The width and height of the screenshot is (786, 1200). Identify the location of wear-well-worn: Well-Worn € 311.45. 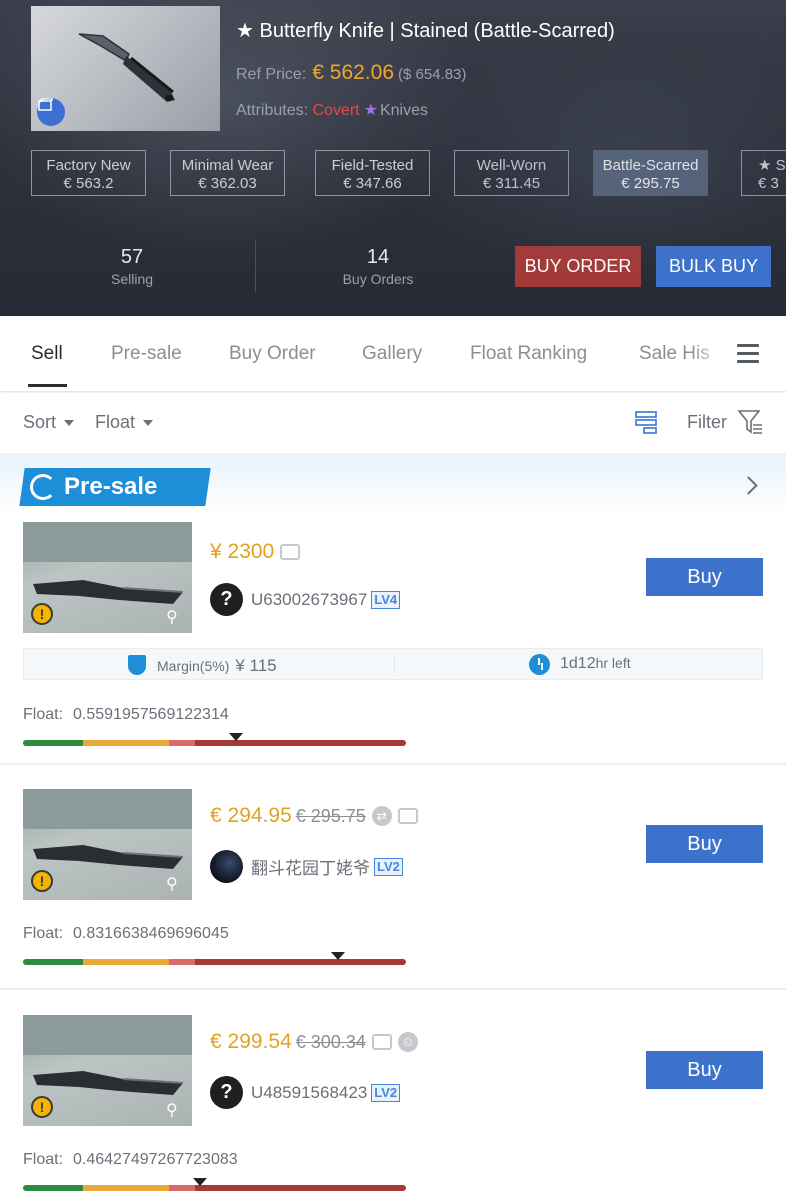
(511, 173).